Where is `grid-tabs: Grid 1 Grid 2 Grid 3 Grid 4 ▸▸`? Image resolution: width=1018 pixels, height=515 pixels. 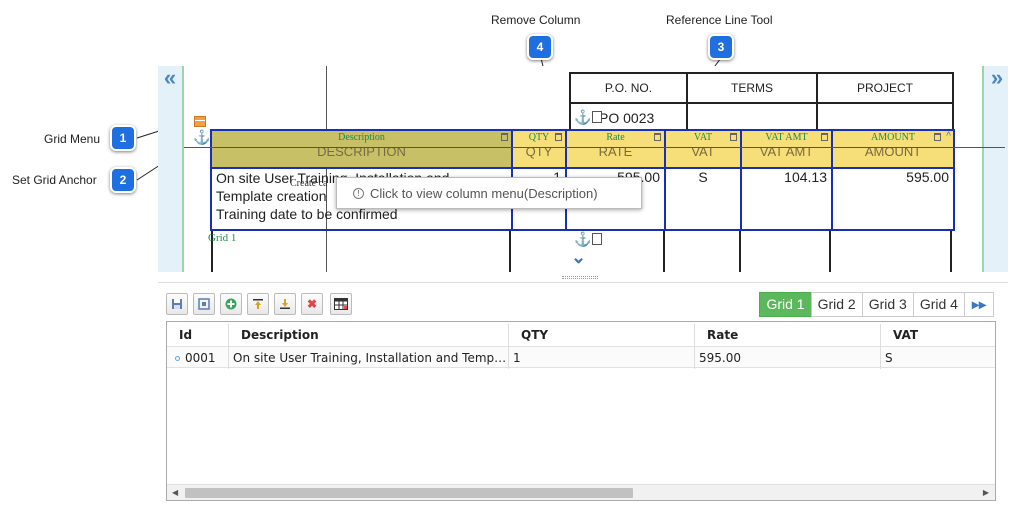
grid-tabs: Grid 1 Grid 2 Grid 3 Grid 4 ▸▸ is located at coordinates (876, 304).